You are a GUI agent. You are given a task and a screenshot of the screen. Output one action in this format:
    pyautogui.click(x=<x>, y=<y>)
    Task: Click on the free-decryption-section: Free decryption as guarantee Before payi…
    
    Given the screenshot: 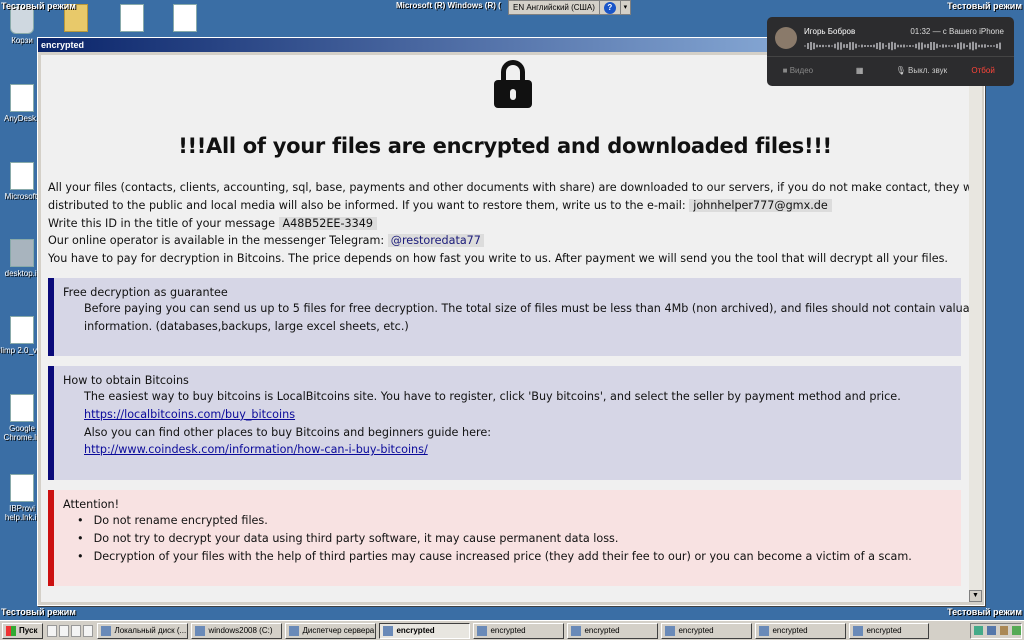 What is the action you would take?
    pyautogui.click(x=508, y=317)
    